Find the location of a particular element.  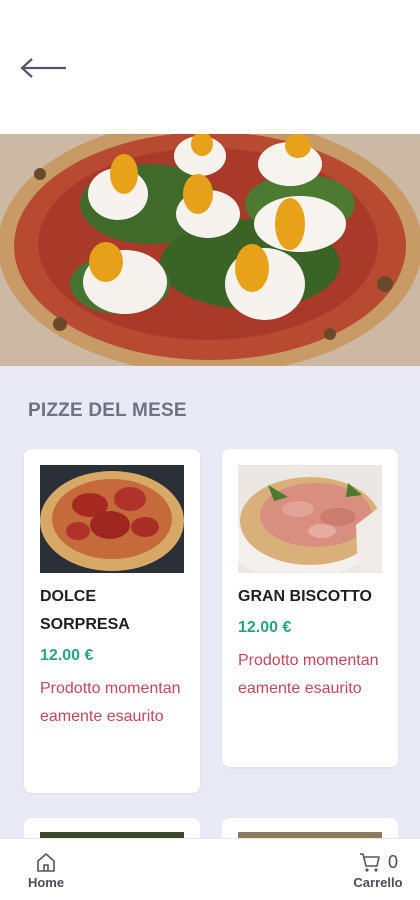

product-name: GRAN BISCOTTO is located at coordinates (305, 596).